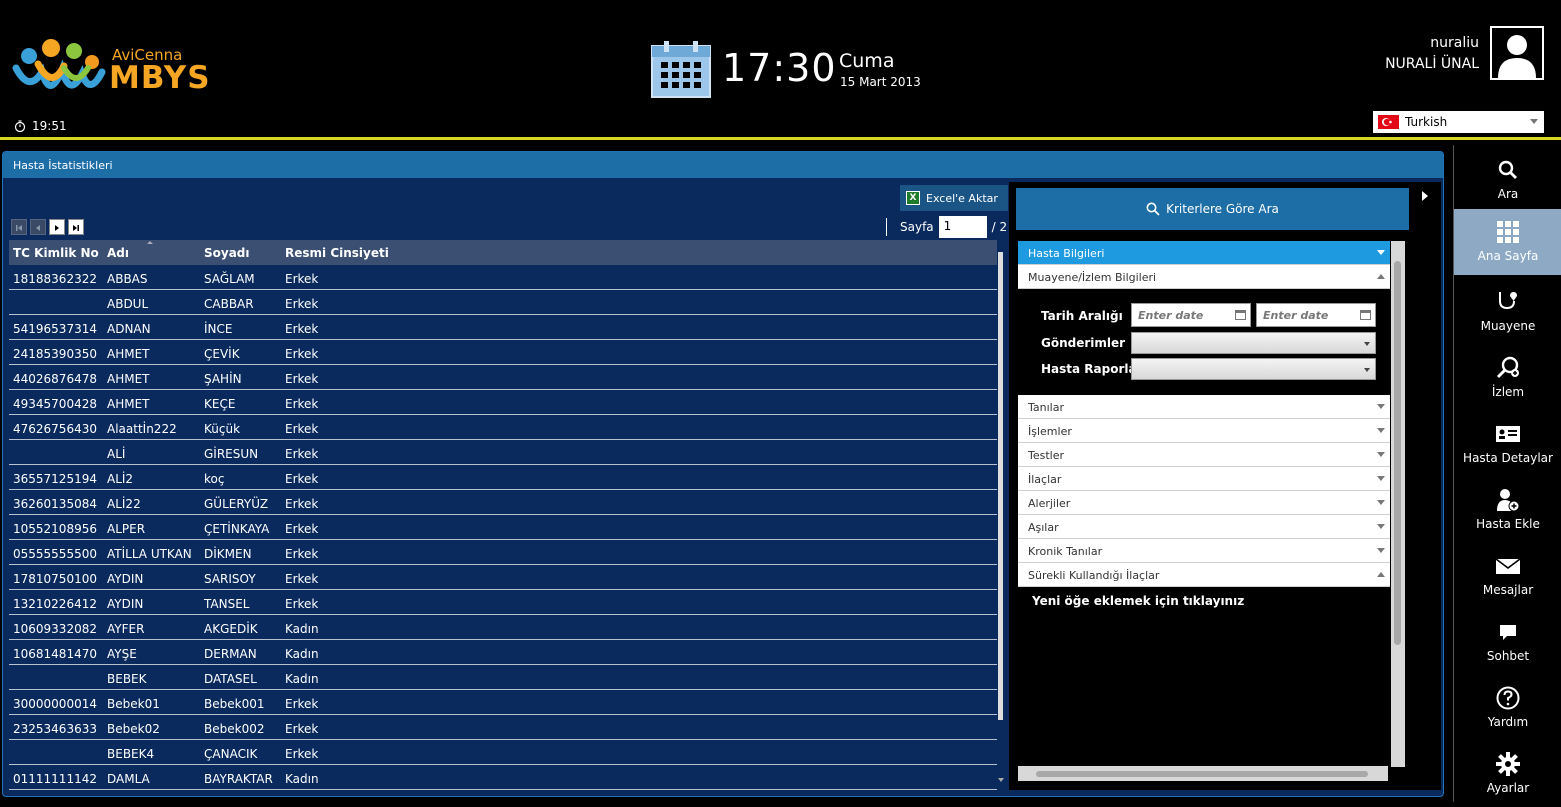  Describe the element at coordinates (503, 777) in the screenshot. I see `table-row: 01111111142 DAMLA BAYRAKTAR Kadın` at that location.